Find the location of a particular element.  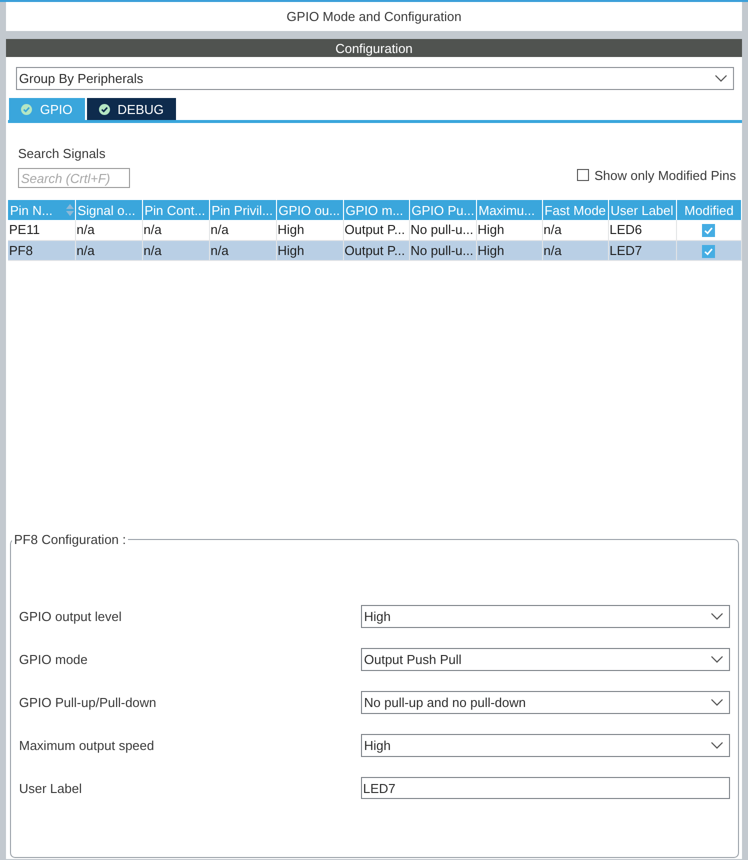

table-row: PE11 n/a n/a n/a High Output P... No pull-u... High n/a LED6 is located at coordinates (374, 230).